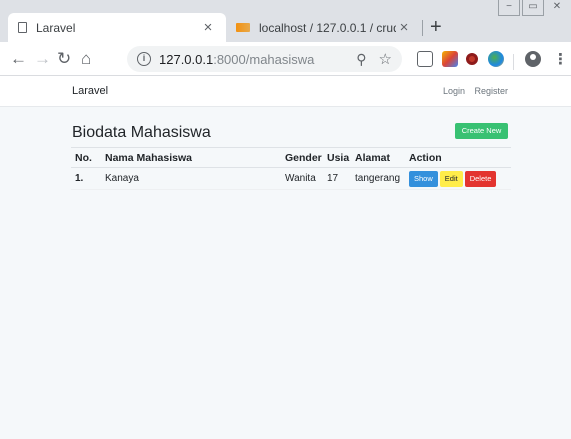 This screenshot has height=439, width=571. What do you see at coordinates (337, 178) in the screenshot?
I see `cell-usia: 17` at bounding box center [337, 178].